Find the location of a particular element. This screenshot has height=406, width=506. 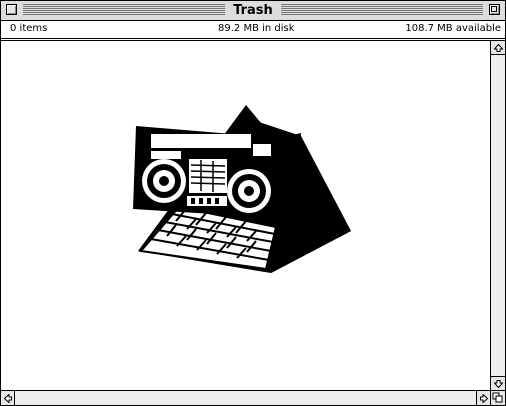

window-title: Trash is located at coordinates (253, 10).